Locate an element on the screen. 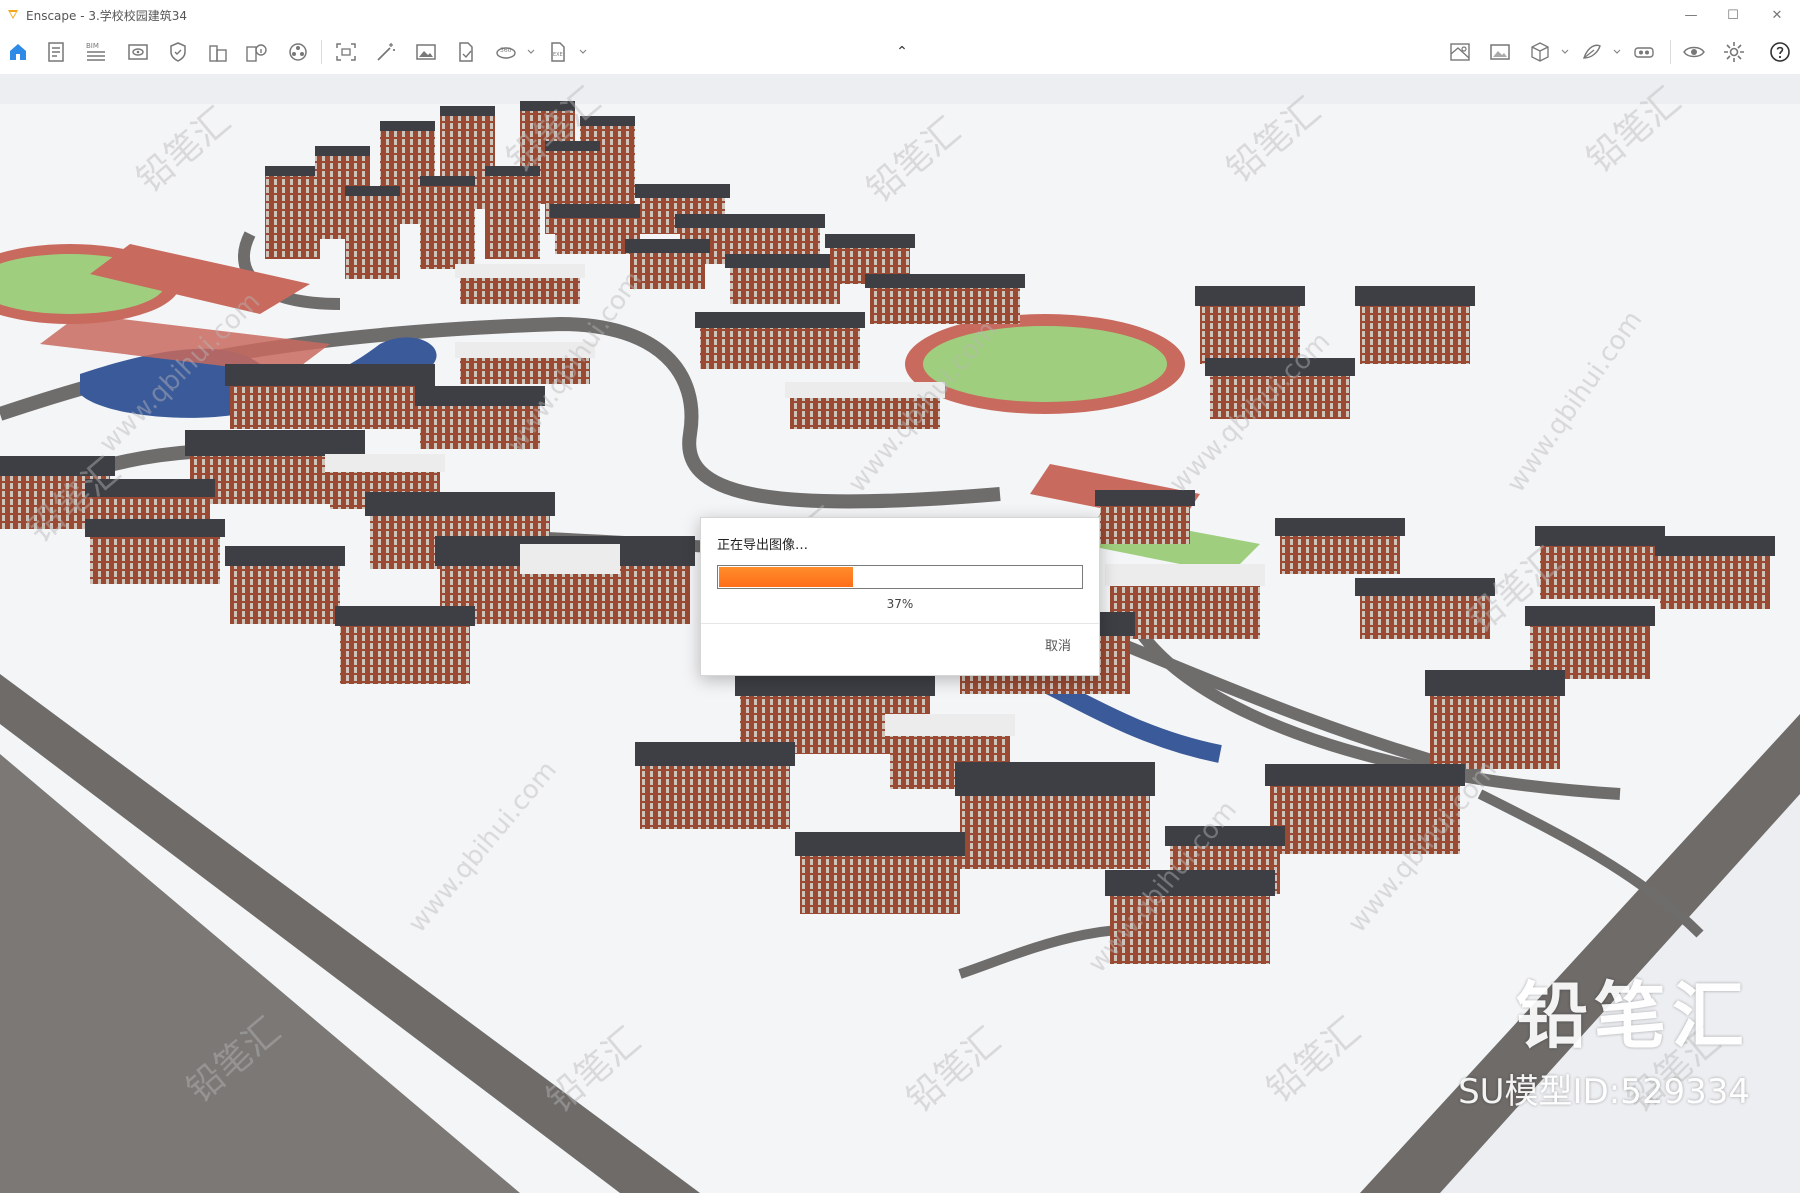  help-button is located at coordinates (1780, 52).